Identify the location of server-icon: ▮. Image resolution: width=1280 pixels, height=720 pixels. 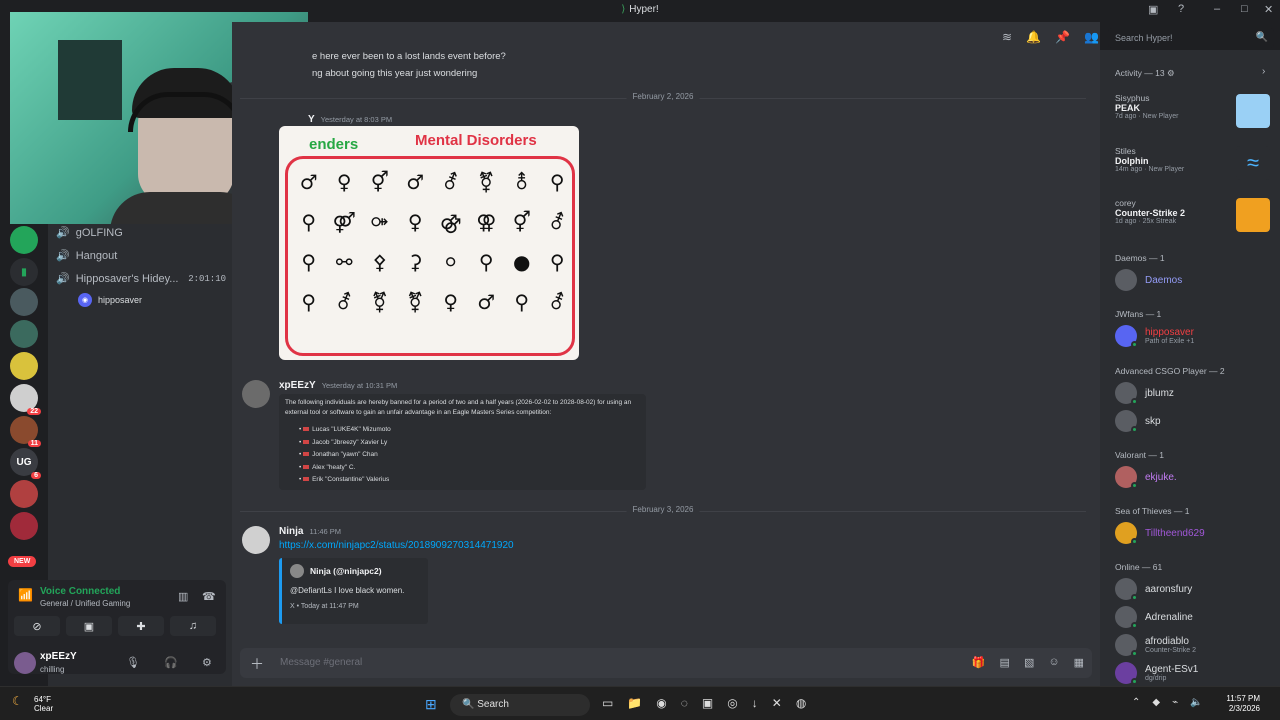
(24, 272).